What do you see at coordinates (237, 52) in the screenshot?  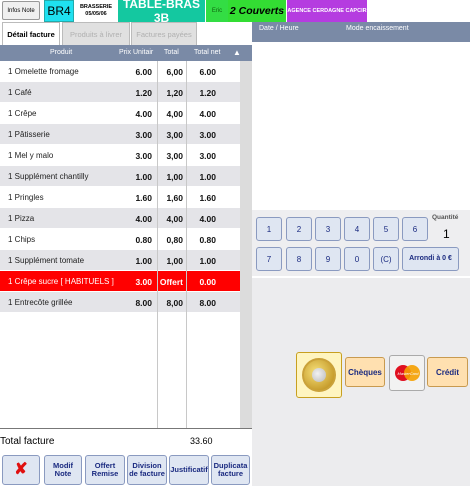 I see `scroll-up-icon: ▲` at bounding box center [237, 52].